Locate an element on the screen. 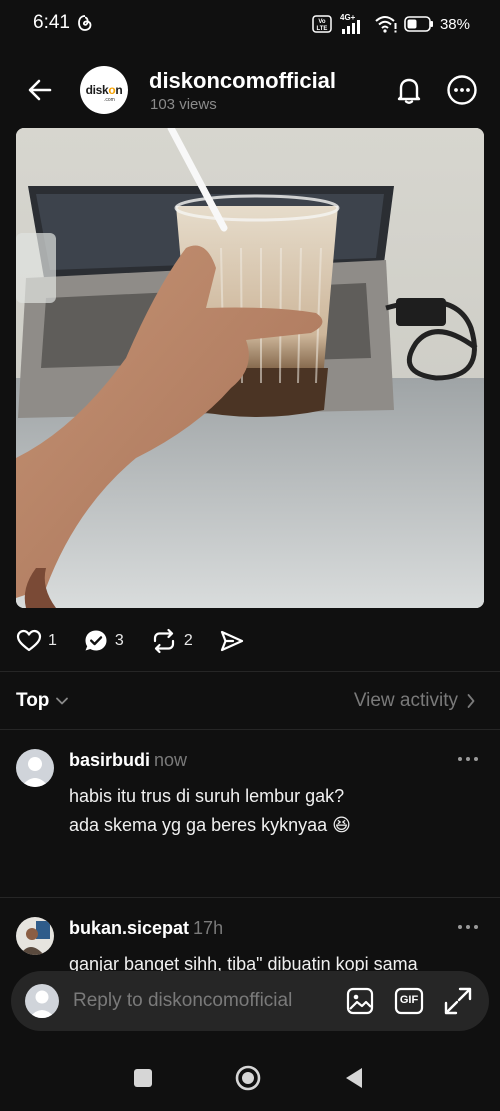 The width and height of the screenshot is (500, 1111). reply-input is located at coordinates (208, 1001).